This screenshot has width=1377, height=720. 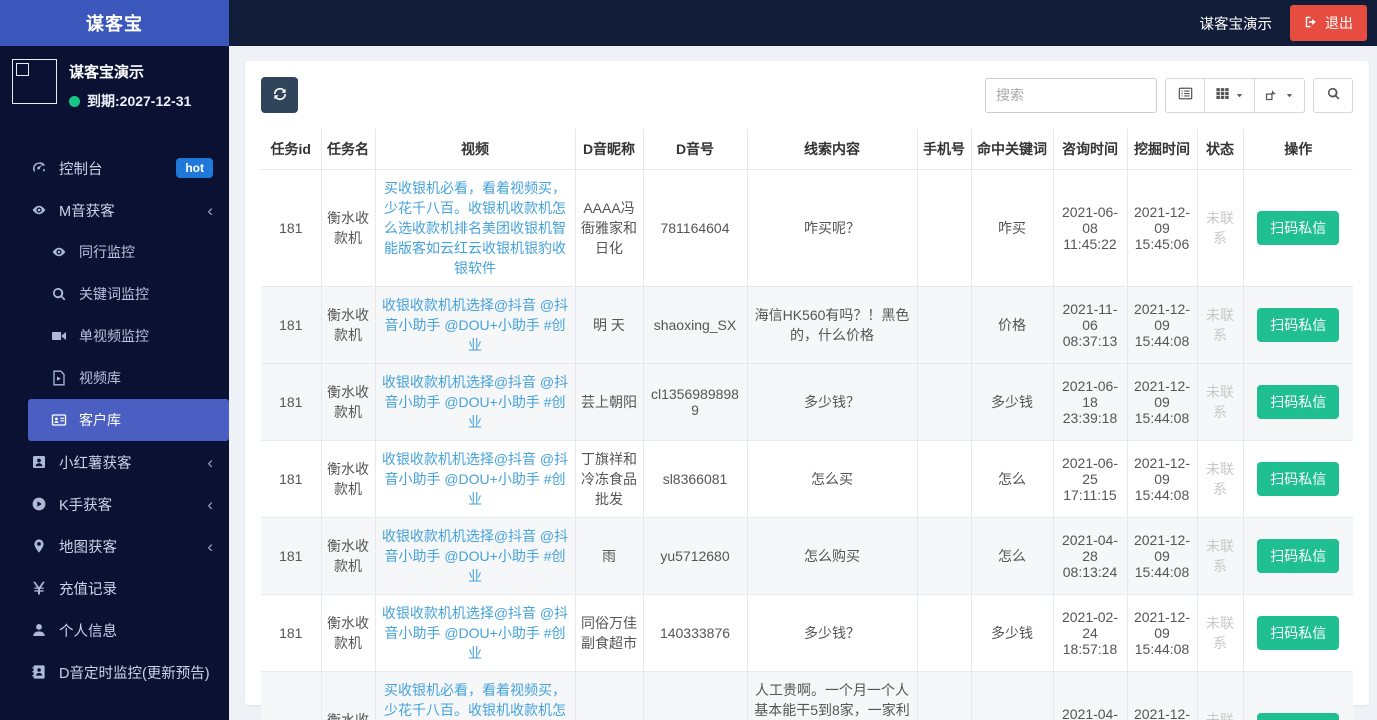 What do you see at coordinates (114, 588) in the screenshot?
I see `sidebar-item-recharge: 充值记录` at bounding box center [114, 588].